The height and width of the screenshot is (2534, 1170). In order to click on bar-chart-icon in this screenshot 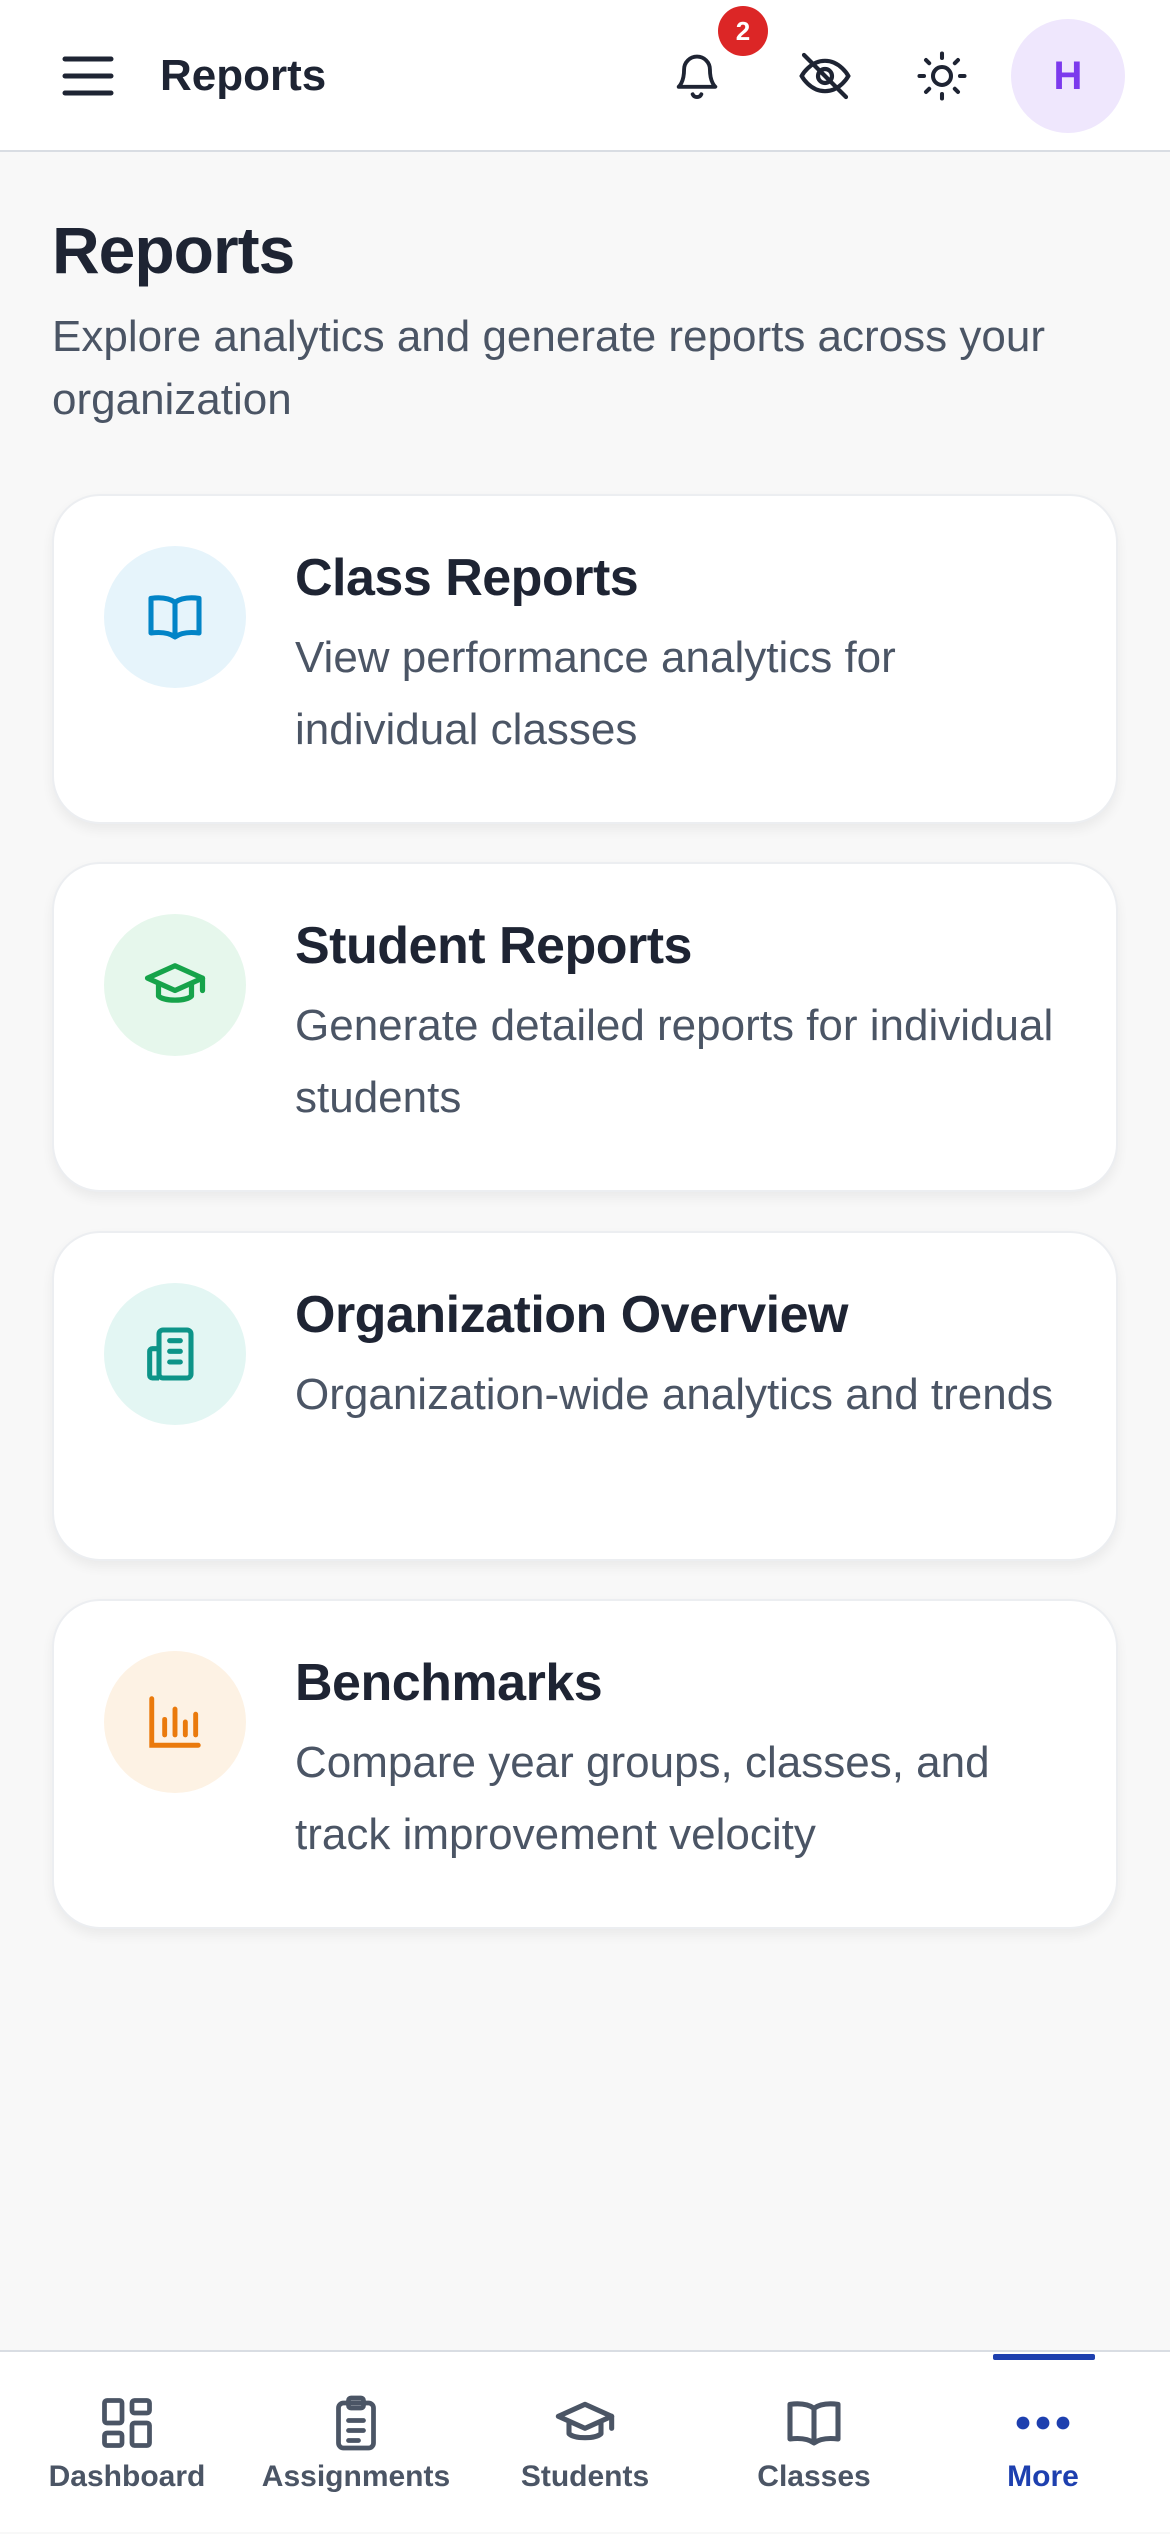, I will do `click(175, 1722)`.